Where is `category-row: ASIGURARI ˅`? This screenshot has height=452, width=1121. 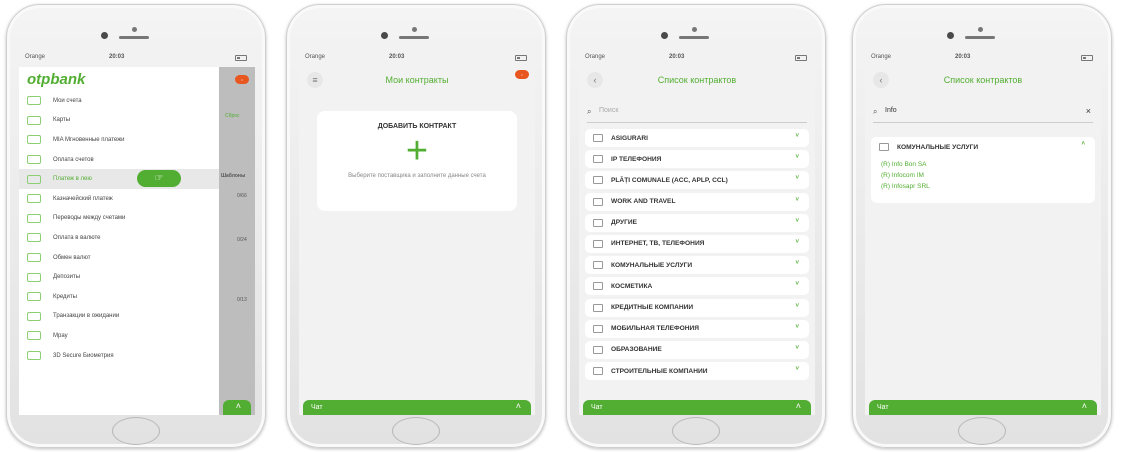
category-row: ASIGURARI ˅ is located at coordinates (697, 138).